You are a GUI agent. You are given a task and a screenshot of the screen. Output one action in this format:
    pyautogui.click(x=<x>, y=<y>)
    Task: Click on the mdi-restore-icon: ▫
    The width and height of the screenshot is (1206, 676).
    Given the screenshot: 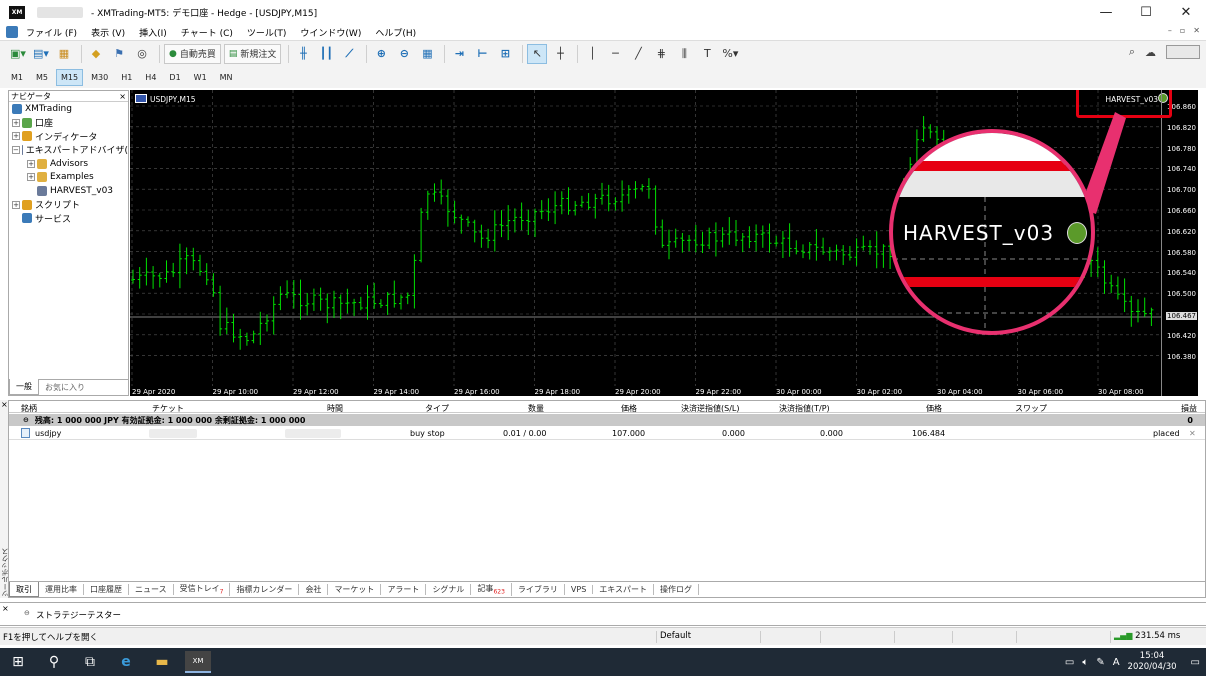 What is the action you would take?
    pyautogui.click(x=1182, y=30)
    